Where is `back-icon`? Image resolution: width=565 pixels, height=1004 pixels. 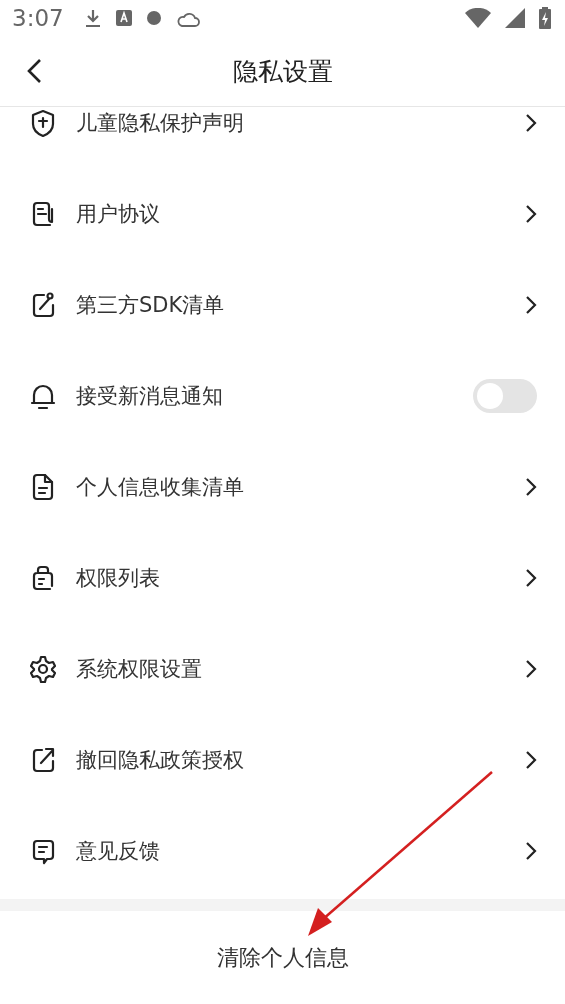 back-icon is located at coordinates (34, 71).